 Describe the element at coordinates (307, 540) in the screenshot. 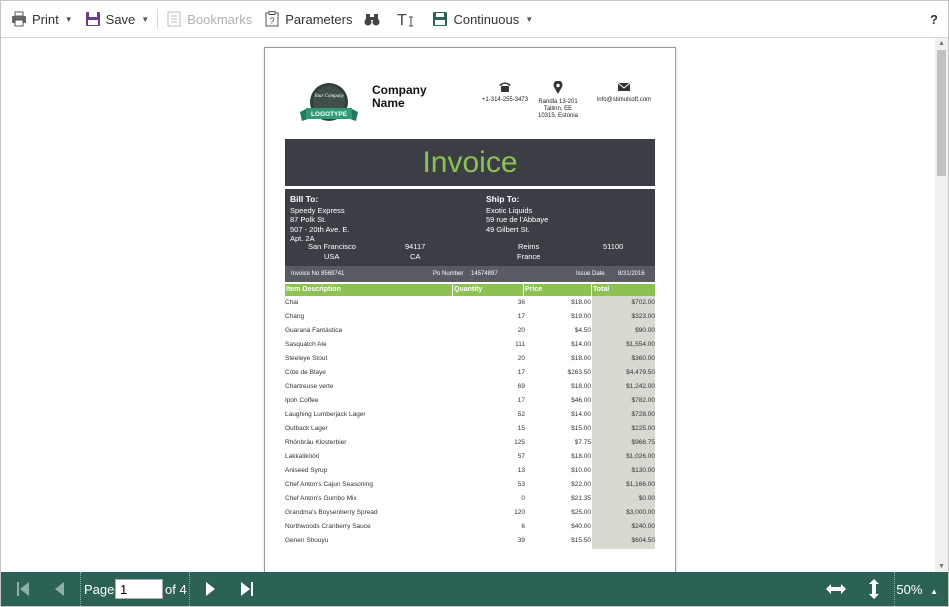

I see `item-description: Genen Shouyu` at that location.